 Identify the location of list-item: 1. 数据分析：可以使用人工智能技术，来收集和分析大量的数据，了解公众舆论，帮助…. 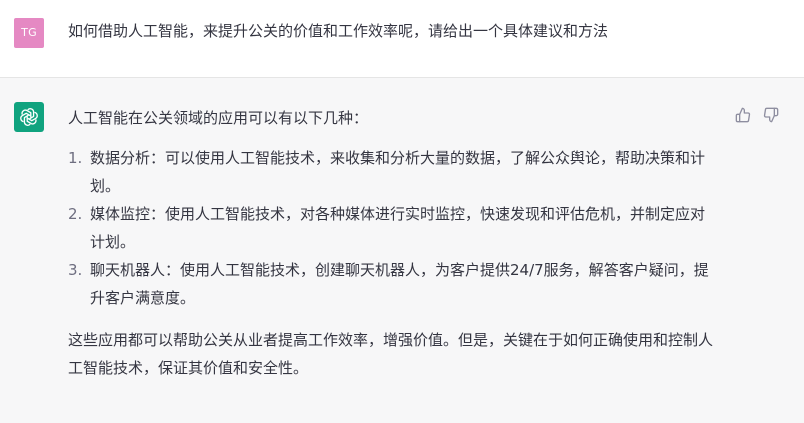
(392, 172).